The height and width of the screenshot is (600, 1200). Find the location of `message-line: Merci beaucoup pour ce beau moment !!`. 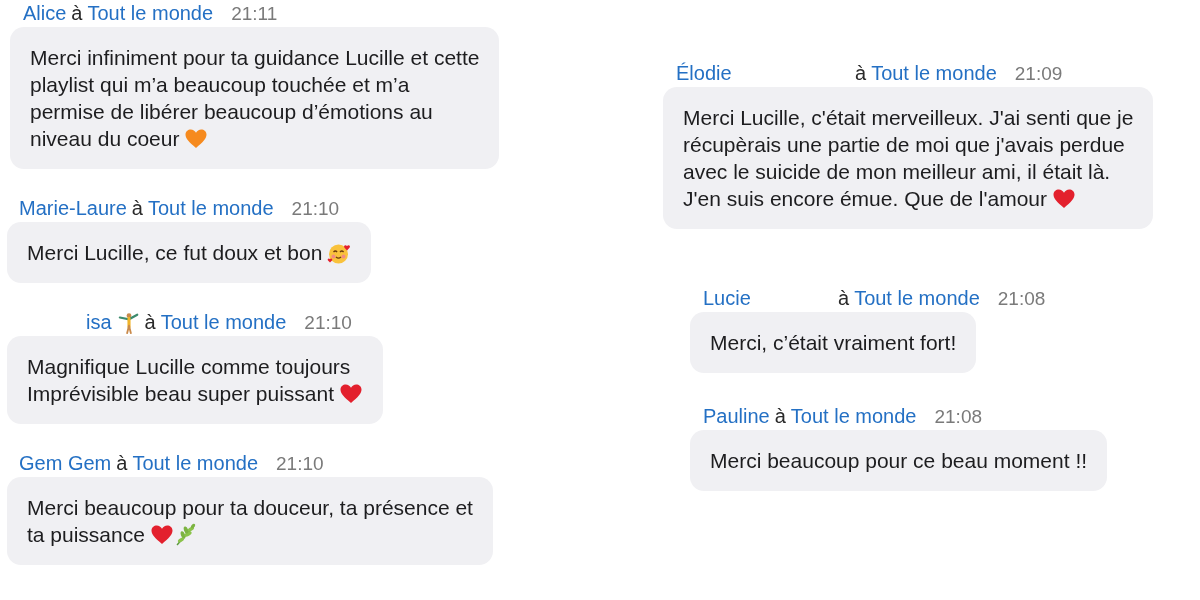

message-line: Merci beaucoup pour ce beau moment !! is located at coordinates (899, 461).